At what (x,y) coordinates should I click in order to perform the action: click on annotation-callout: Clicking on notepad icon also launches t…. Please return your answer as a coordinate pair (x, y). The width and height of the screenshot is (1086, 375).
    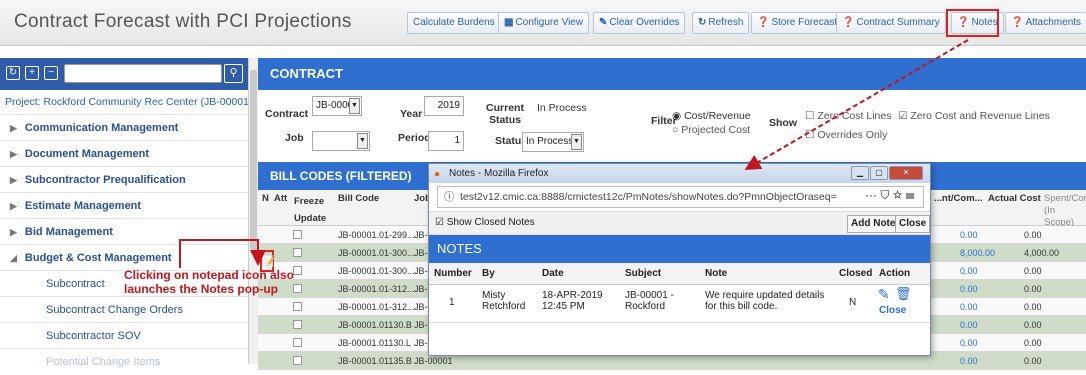
    Looking at the image, I should click on (209, 282).